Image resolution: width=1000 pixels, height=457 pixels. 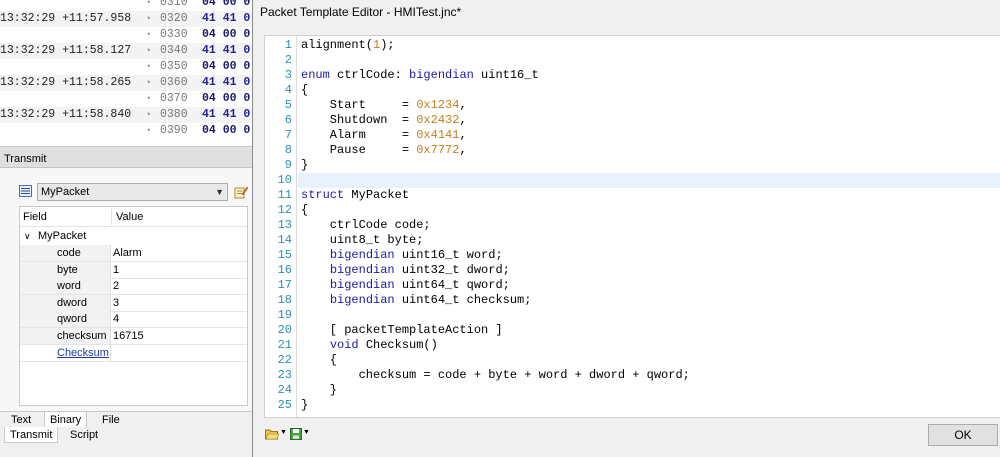 I want to click on field-value: 4, so click(x=116, y=319).